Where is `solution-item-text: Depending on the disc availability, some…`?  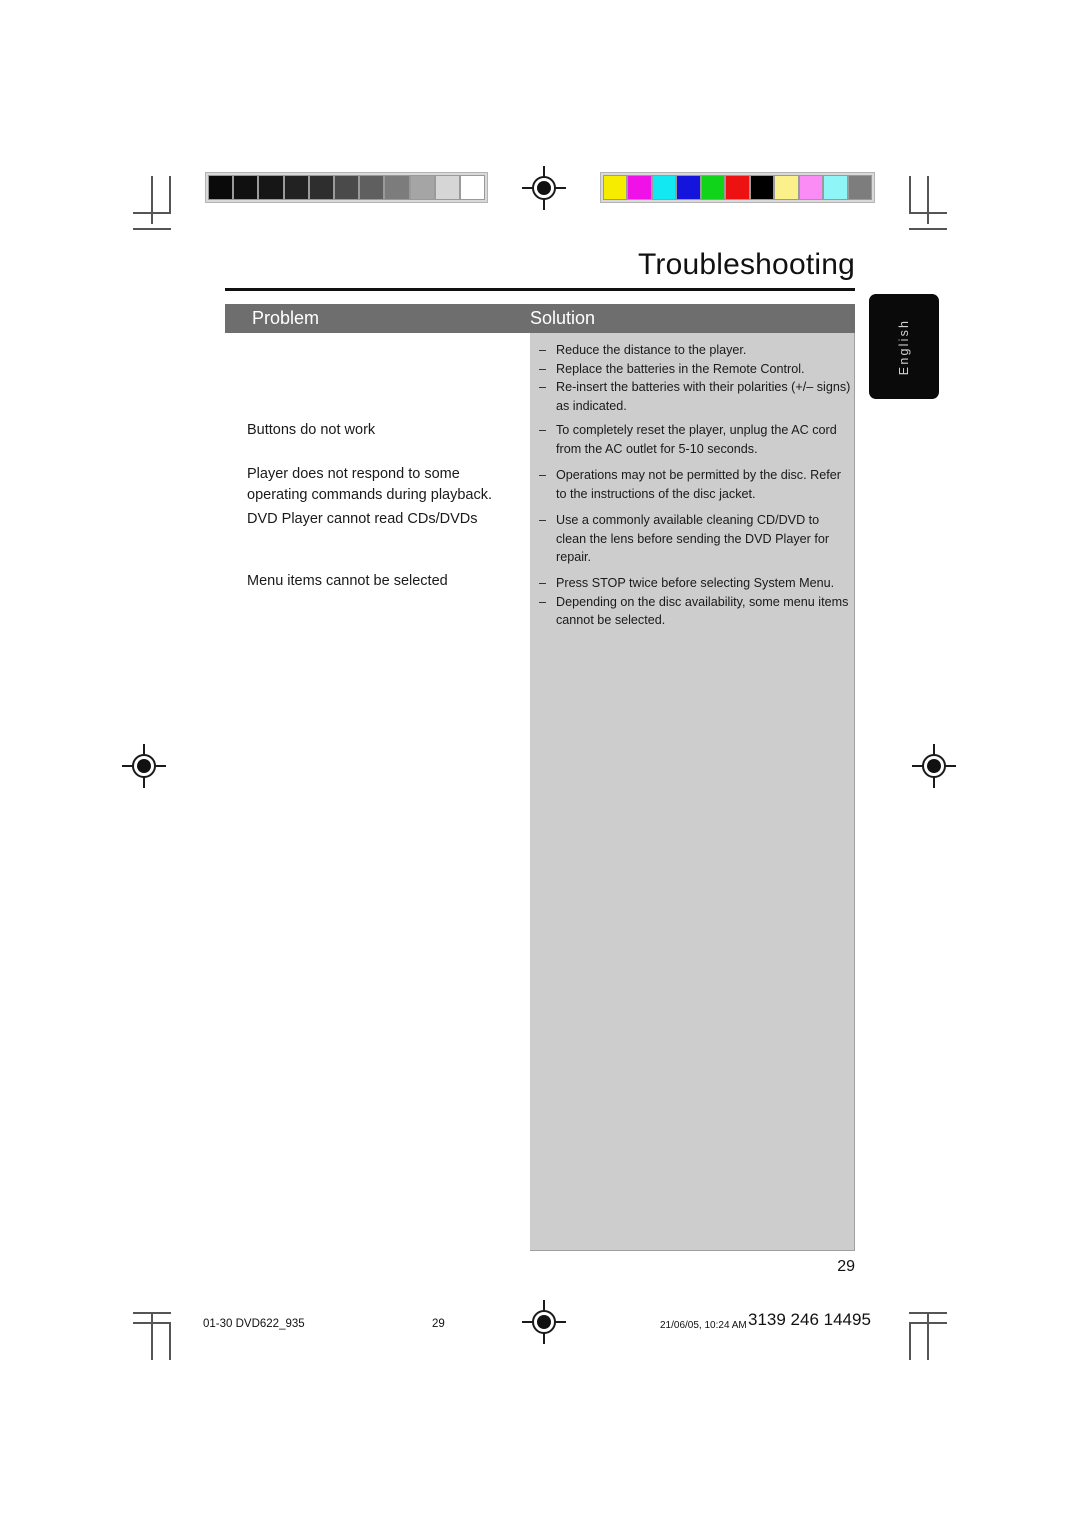 solution-item-text: Depending on the disc availability, some… is located at coordinates (702, 611).